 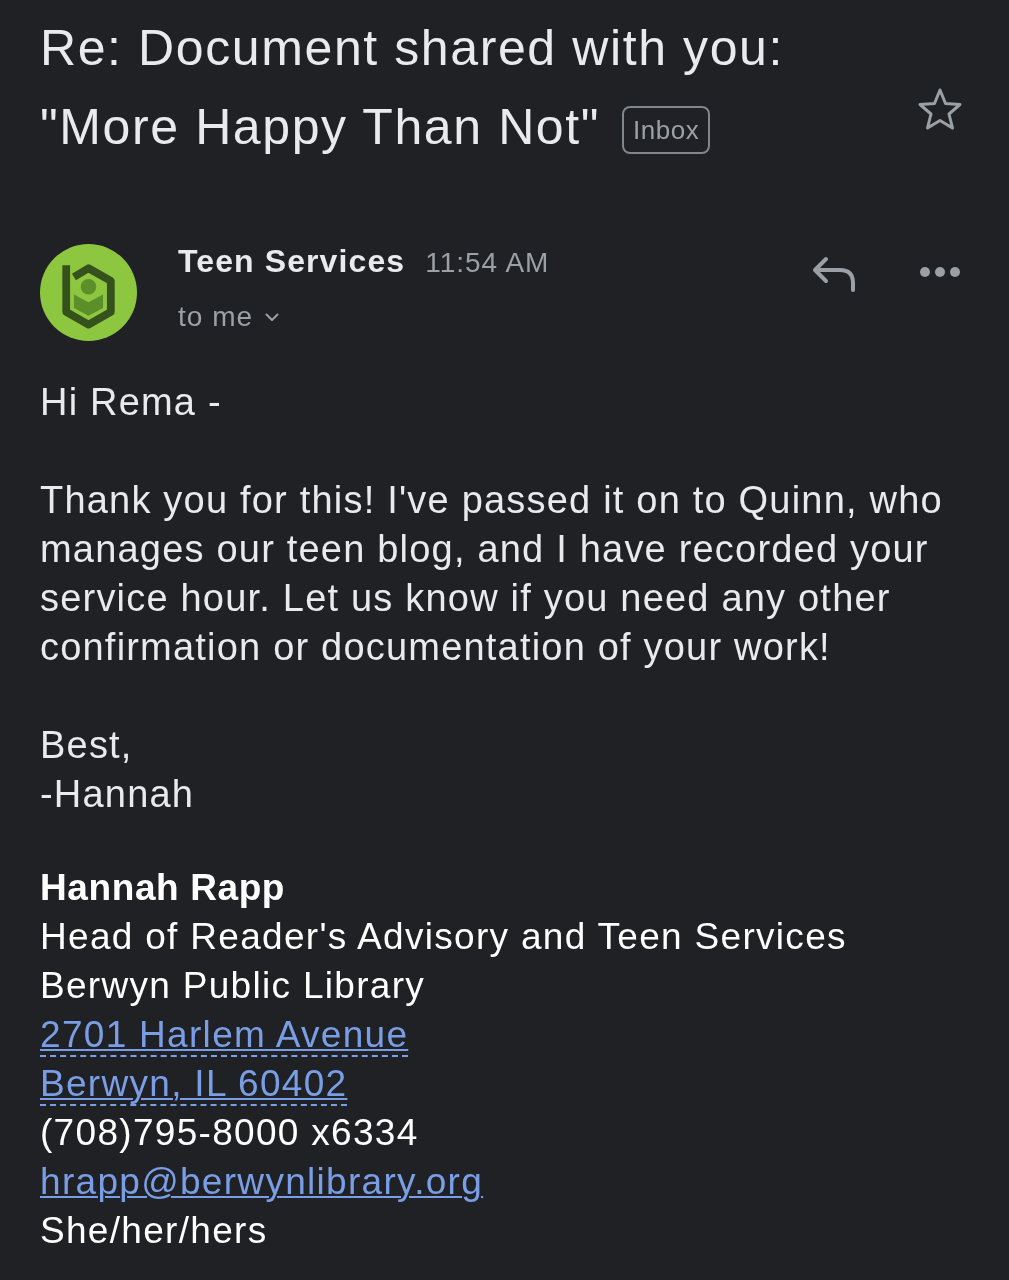 I want to click on address-link: Berwyn, IL 60402, so click(x=194, y=1084).